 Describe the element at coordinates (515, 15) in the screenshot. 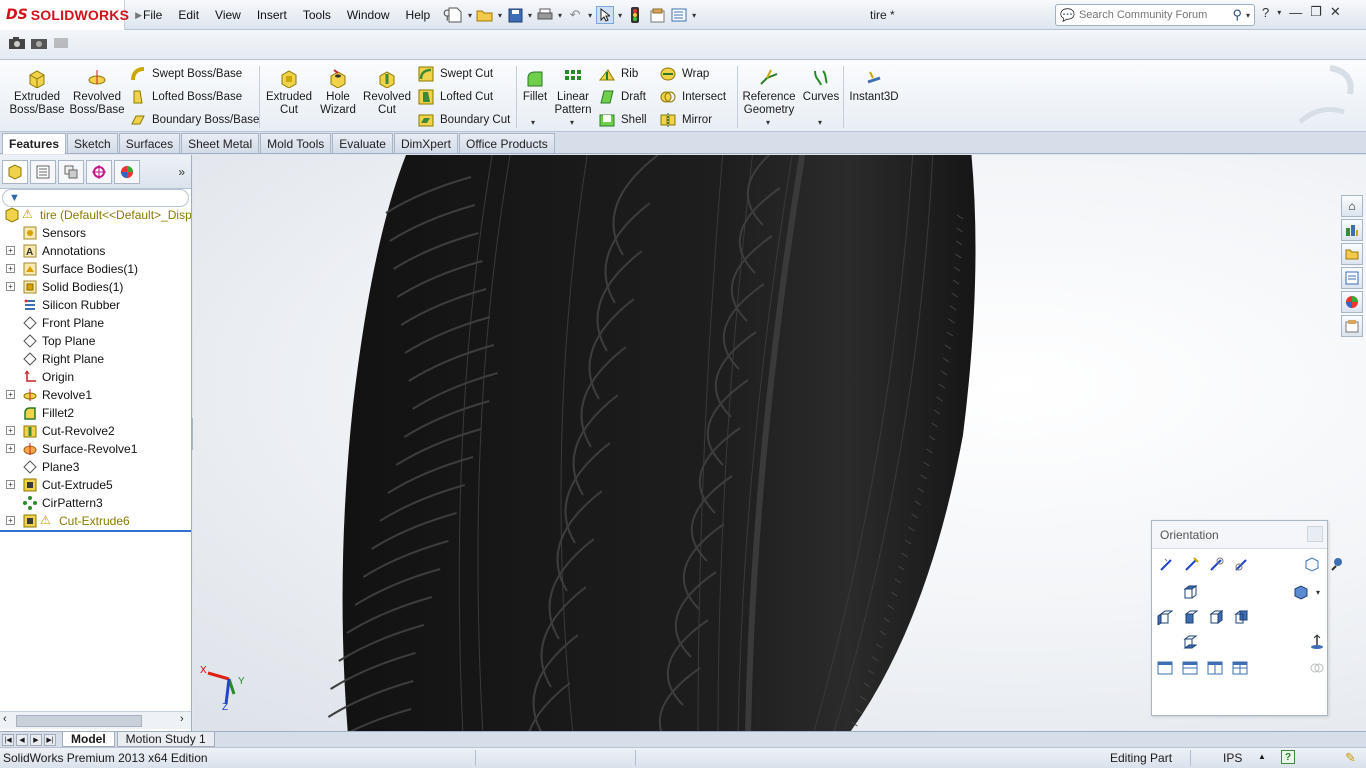

I see `save-icon` at that location.